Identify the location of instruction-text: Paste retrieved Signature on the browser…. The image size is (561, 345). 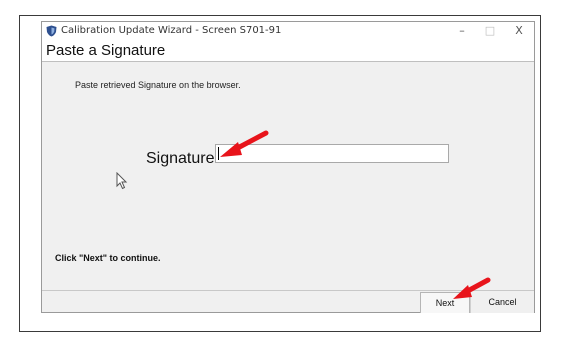
(158, 85).